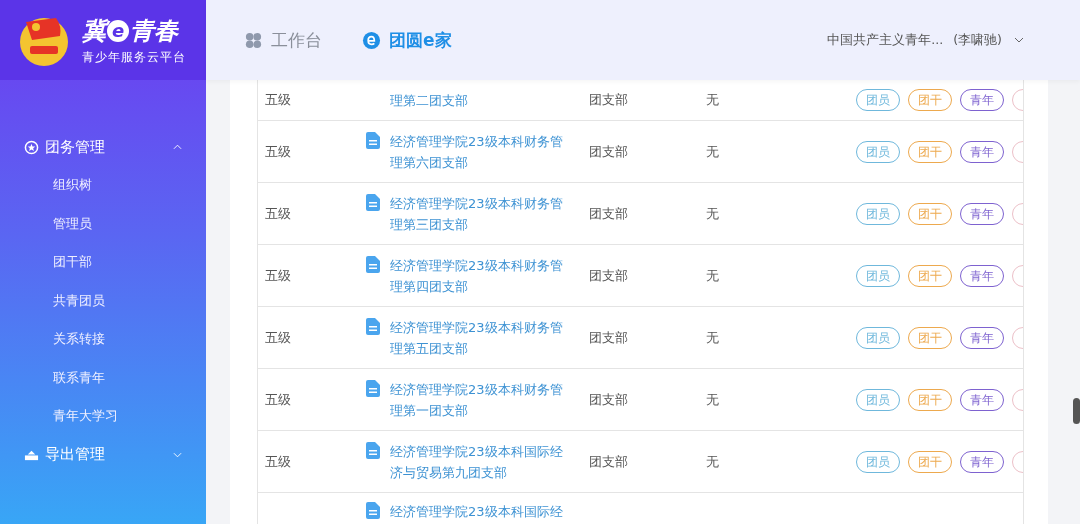 Image resolution: width=1080 pixels, height=524 pixels. I want to click on chevron-up-icon, so click(177, 147).